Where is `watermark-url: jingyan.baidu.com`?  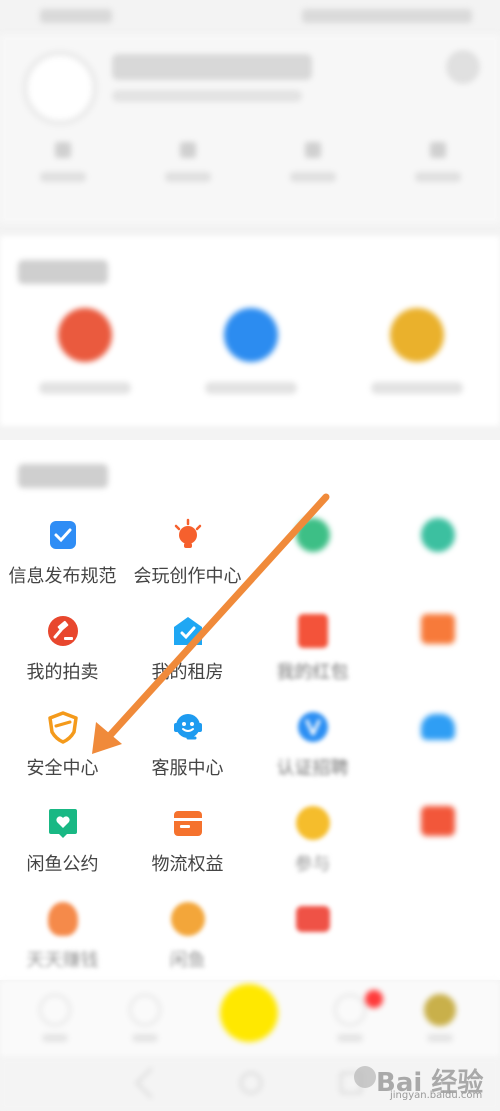
watermark-url: jingyan.baidu.com is located at coordinates (436, 1095).